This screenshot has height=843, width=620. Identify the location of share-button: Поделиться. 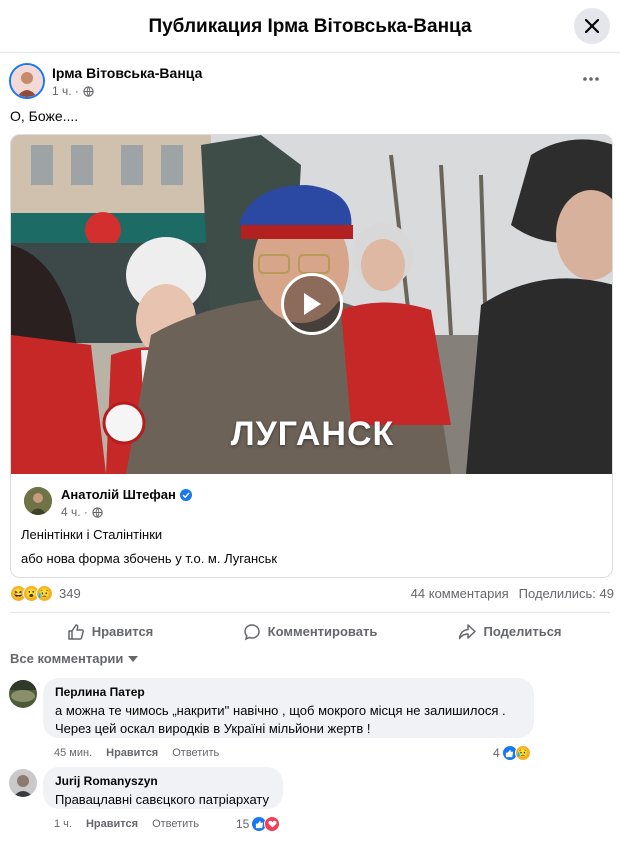
(510, 628).